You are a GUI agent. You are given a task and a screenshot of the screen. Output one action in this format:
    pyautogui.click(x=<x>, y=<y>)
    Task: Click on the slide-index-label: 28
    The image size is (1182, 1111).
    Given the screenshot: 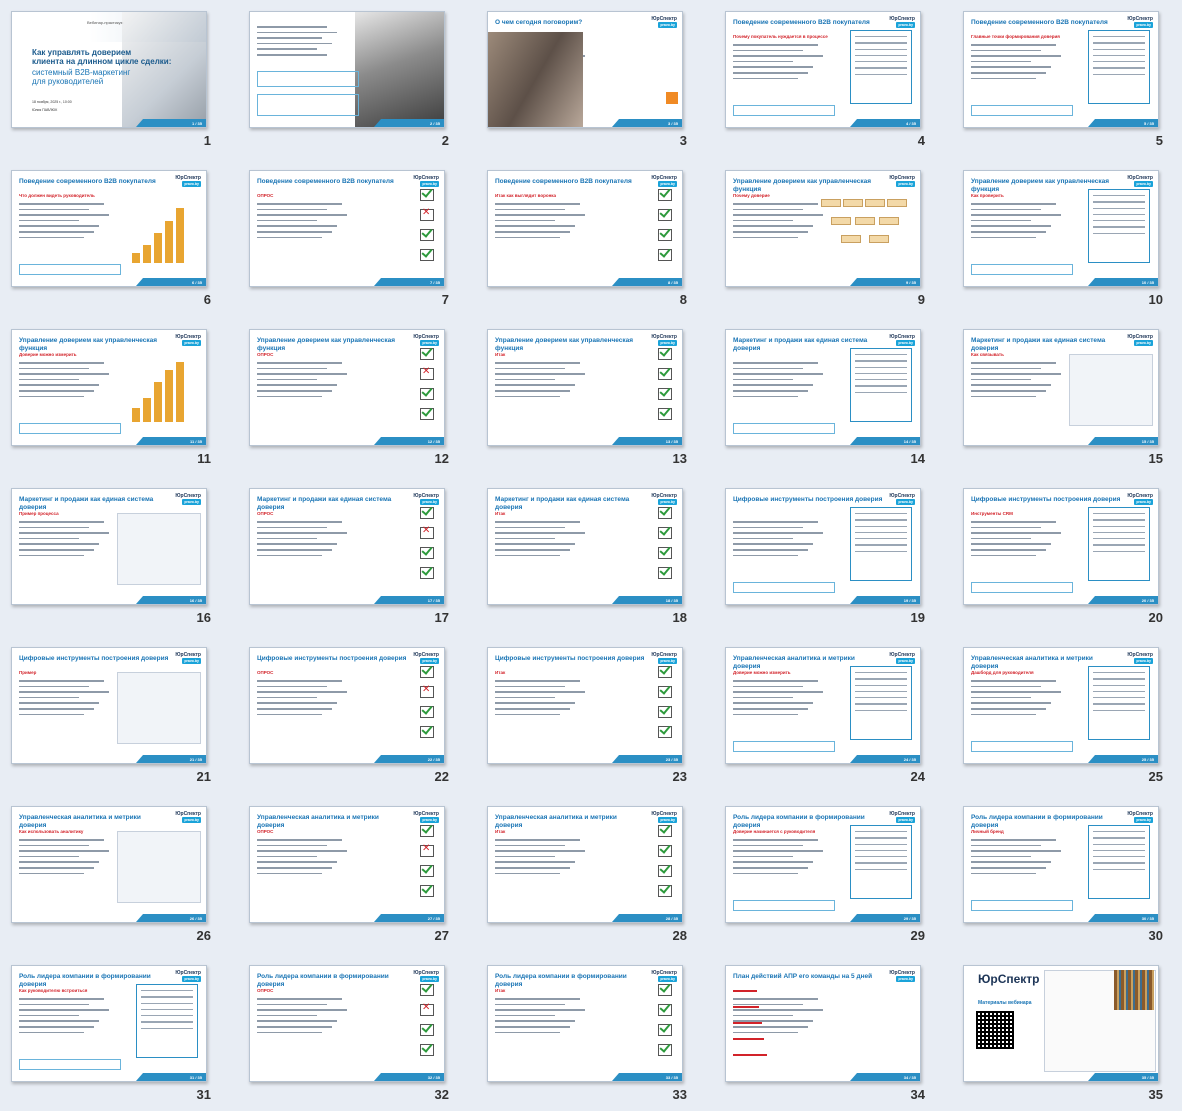 What is the action you would take?
    pyautogui.click(x=679, y=935)
    